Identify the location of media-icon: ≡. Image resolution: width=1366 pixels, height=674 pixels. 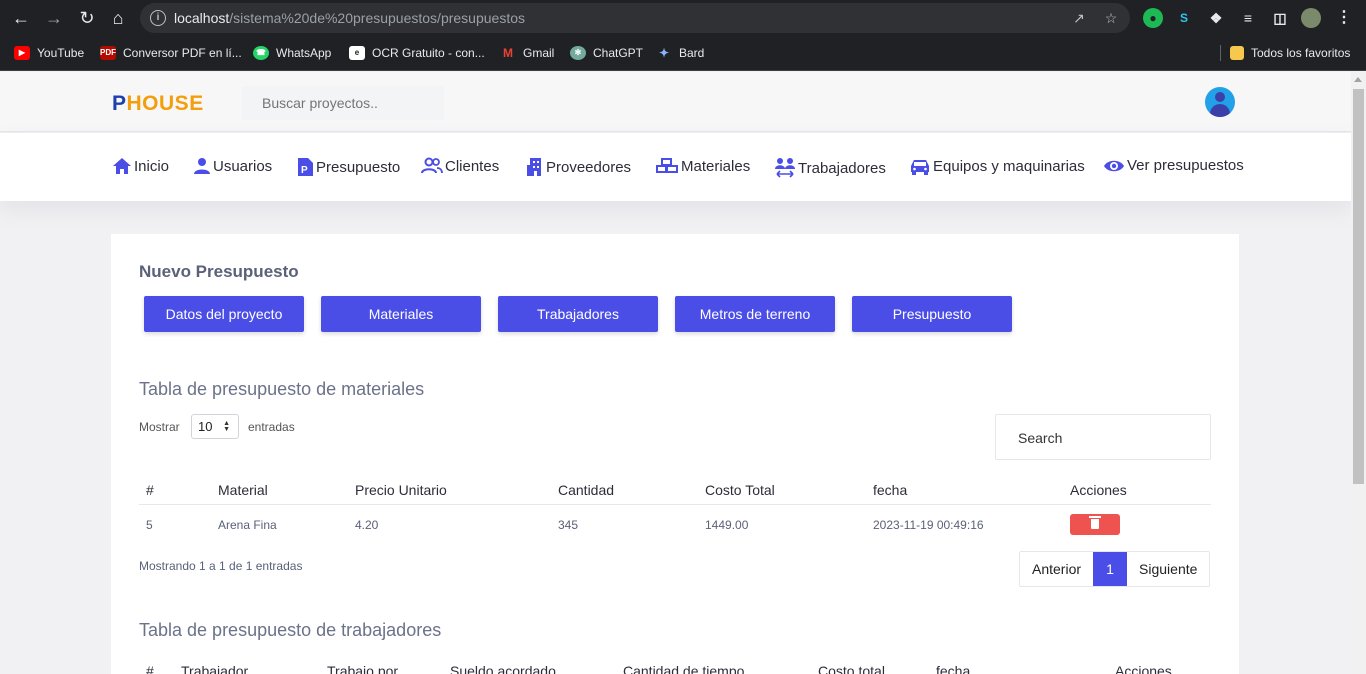
(1248, 18).